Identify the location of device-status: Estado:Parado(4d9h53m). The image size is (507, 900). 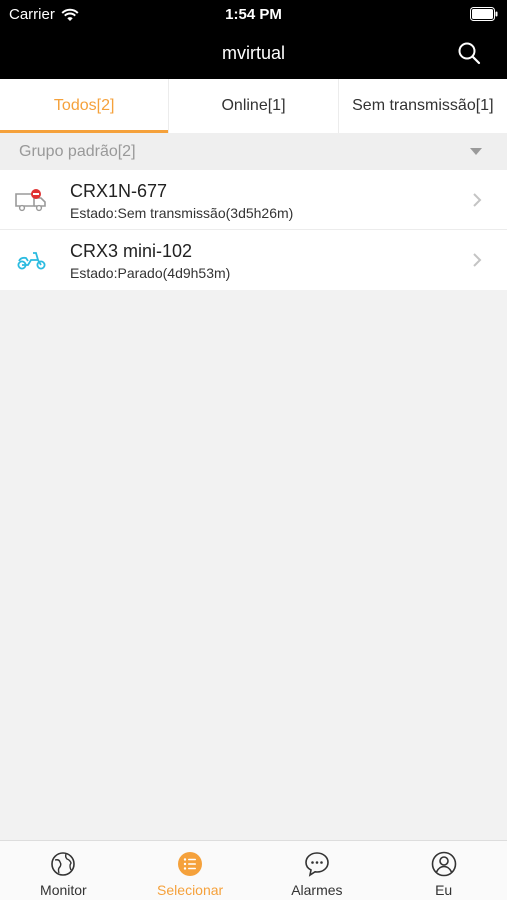
(150, 273).